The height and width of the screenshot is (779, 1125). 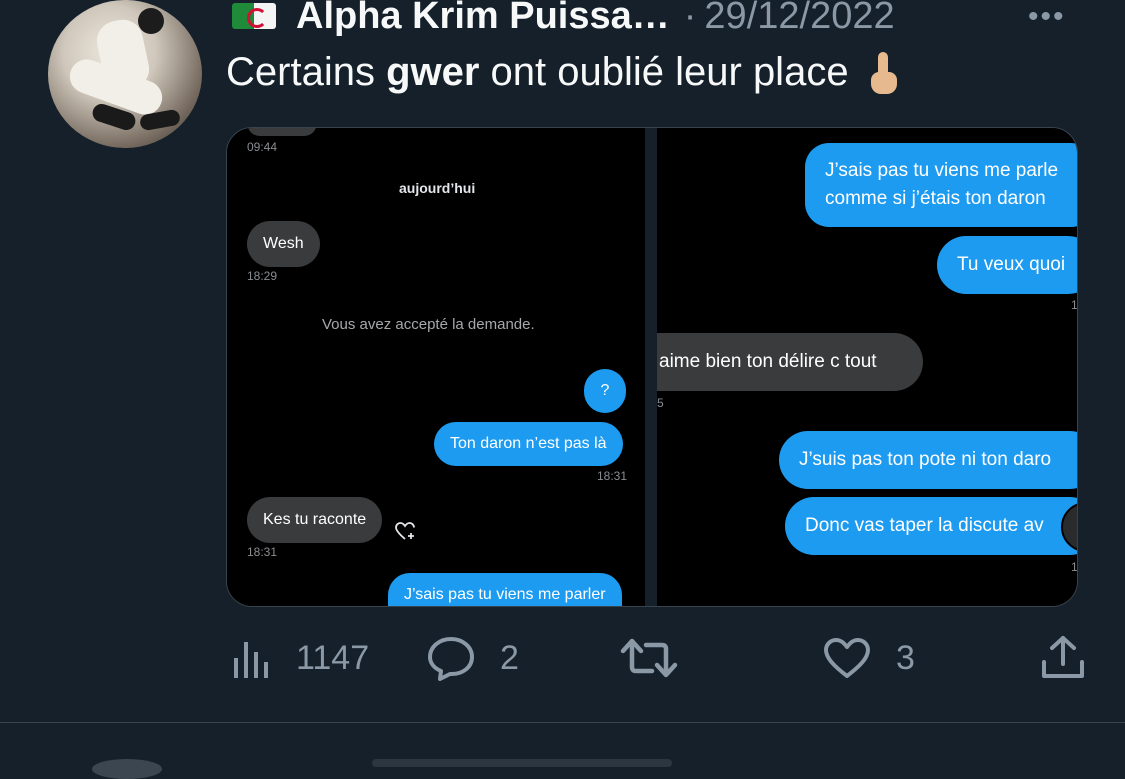 What do you see at coordinates (605, 391) in the screenshot?
I see `outgoing-message-bubble: ?` at bounding box center [605, 391].